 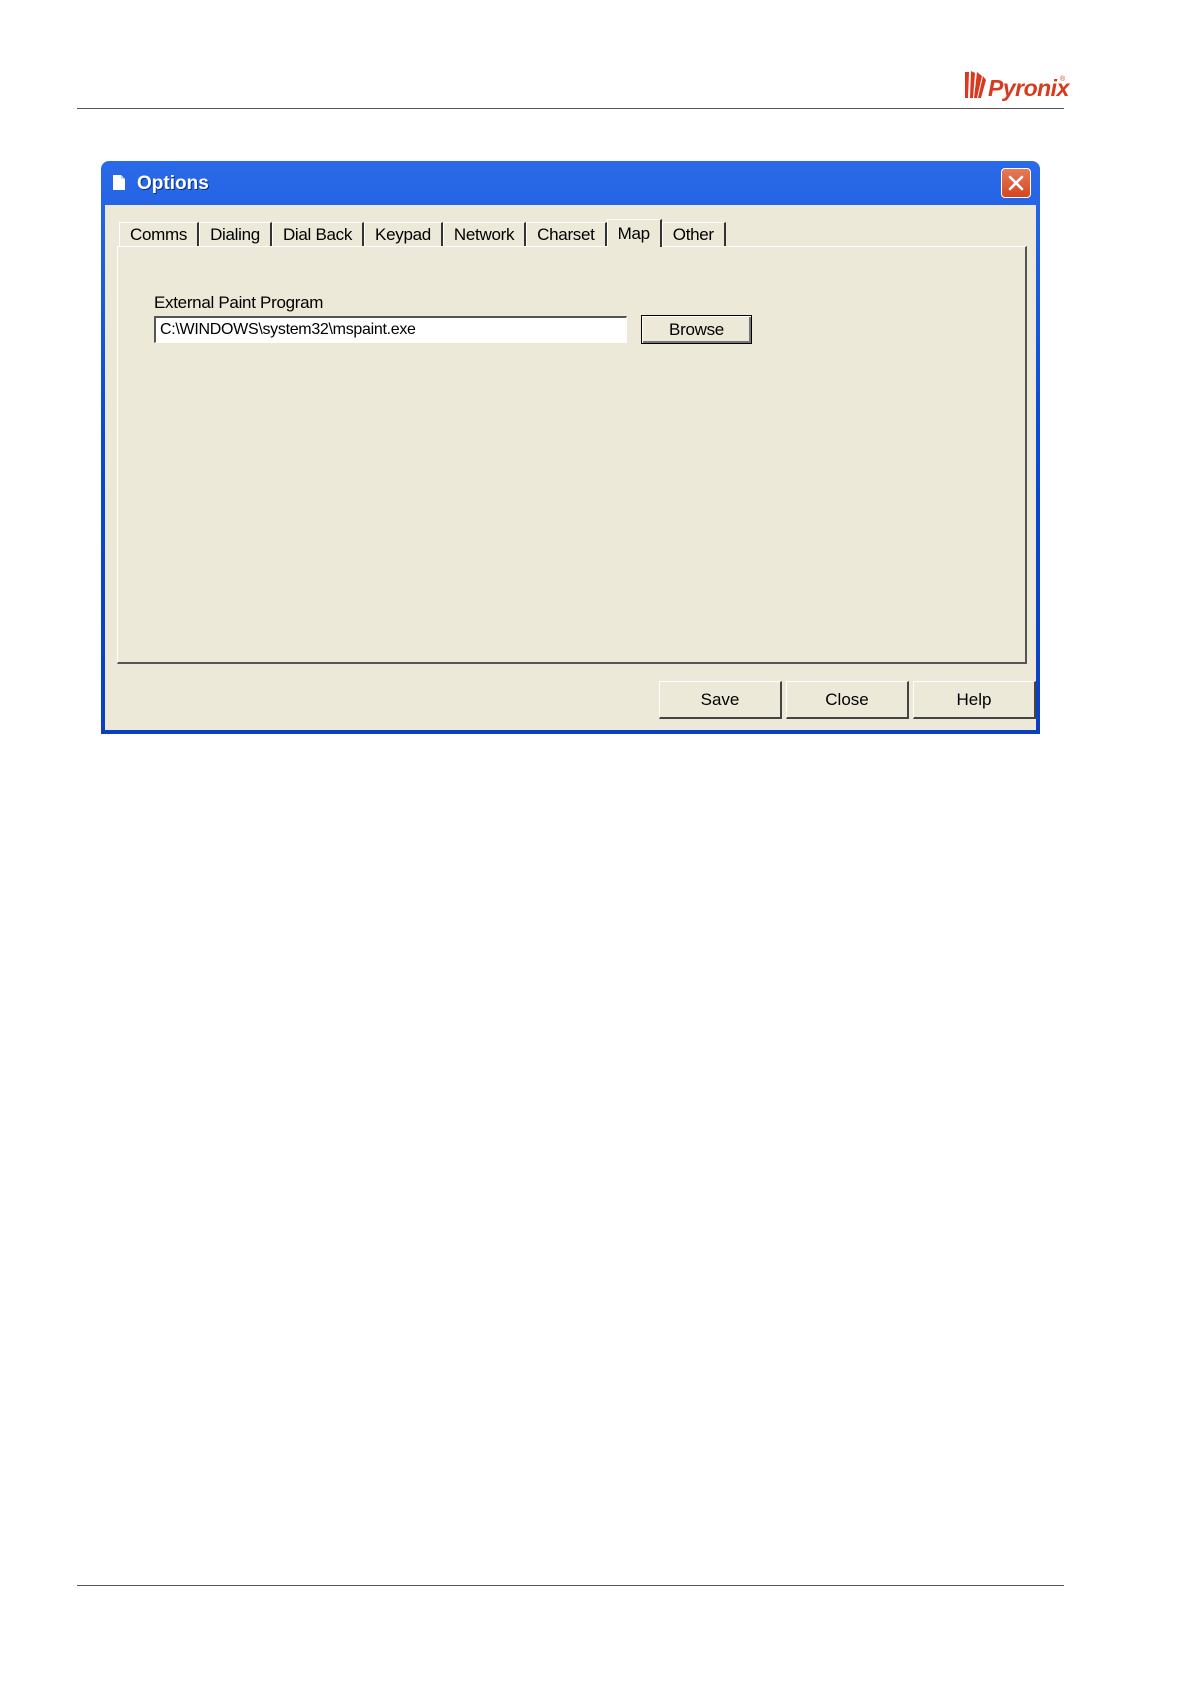 What do you see at coordinates (318, 234) in the screenshot?
I see `tab-dial-back: Dial Back` at bounding box center [318, 234].